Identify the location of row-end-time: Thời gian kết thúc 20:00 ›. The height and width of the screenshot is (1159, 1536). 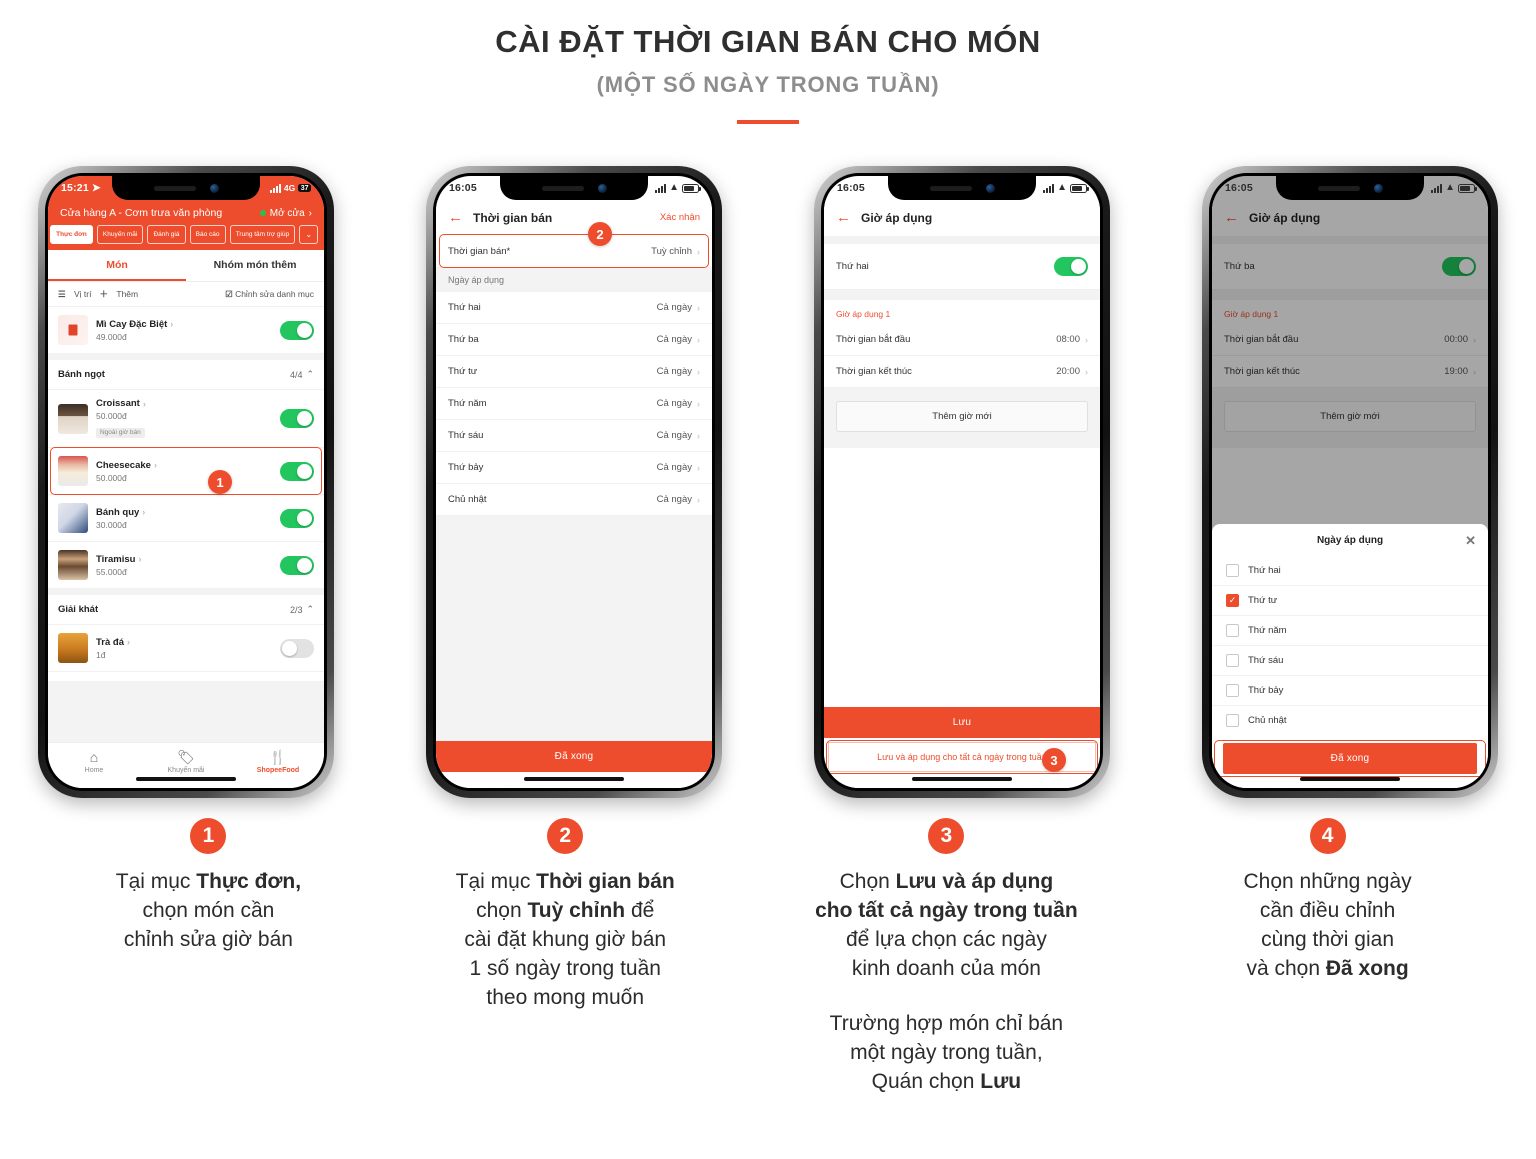
(962, 372).